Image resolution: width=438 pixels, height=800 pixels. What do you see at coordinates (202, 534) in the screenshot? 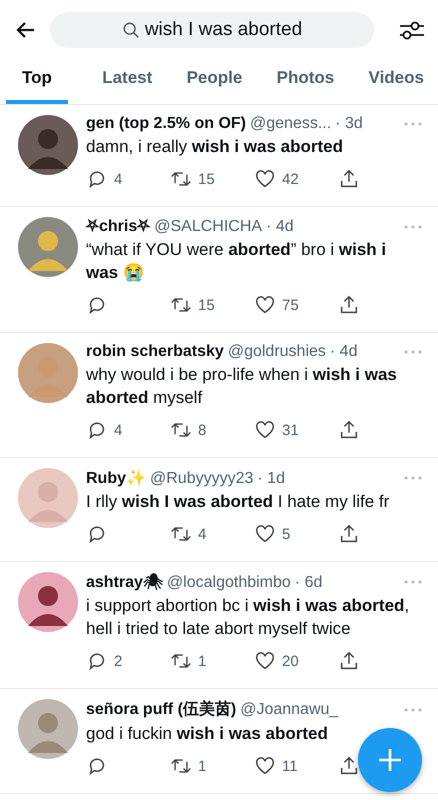
I see `retweet-count: 4` at bounding box center [202, 534].